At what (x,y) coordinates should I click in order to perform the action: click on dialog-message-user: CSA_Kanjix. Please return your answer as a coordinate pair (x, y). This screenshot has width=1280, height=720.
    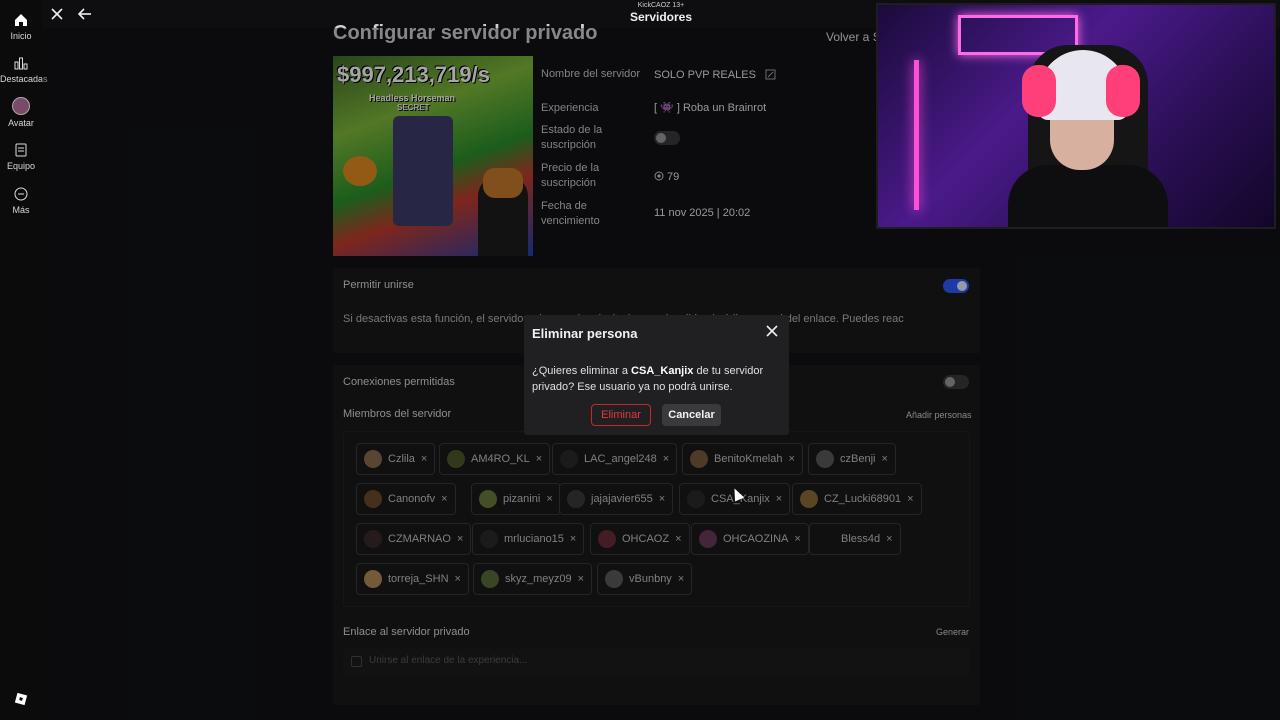
    Looking at the image, I should click on (662, 371).